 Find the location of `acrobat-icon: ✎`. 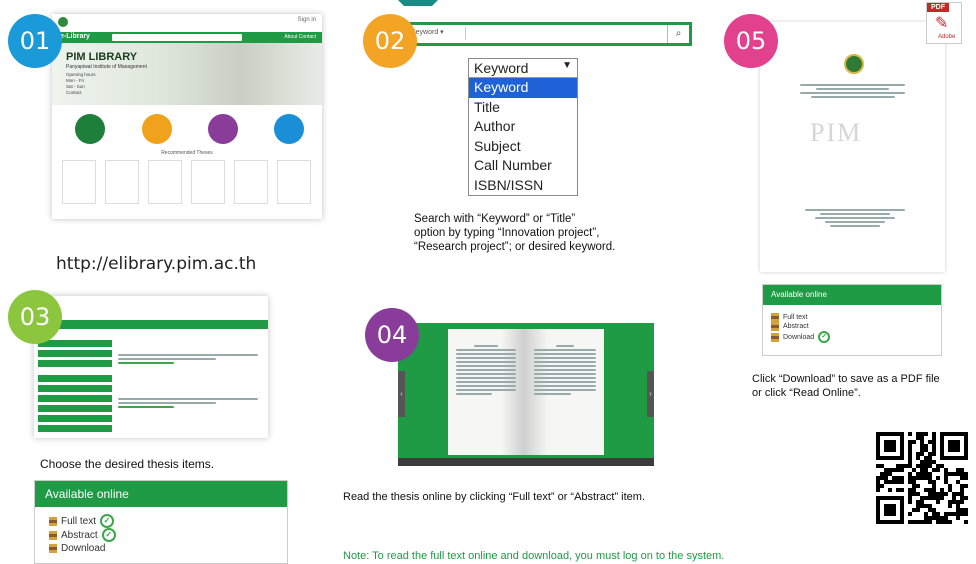

acrobat-icon: ✎ is located at coordinates (942, 23).